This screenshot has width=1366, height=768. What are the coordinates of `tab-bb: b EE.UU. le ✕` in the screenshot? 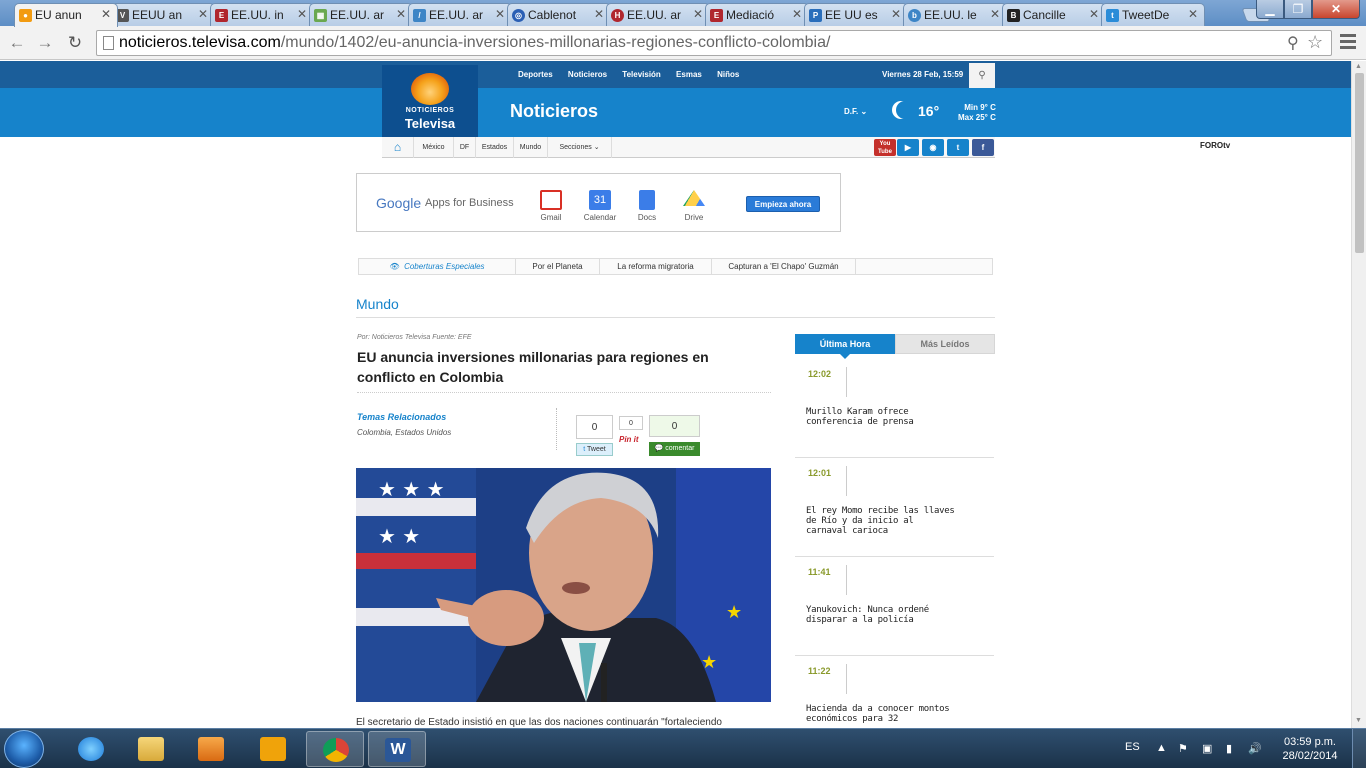 It's located at (955, 14).